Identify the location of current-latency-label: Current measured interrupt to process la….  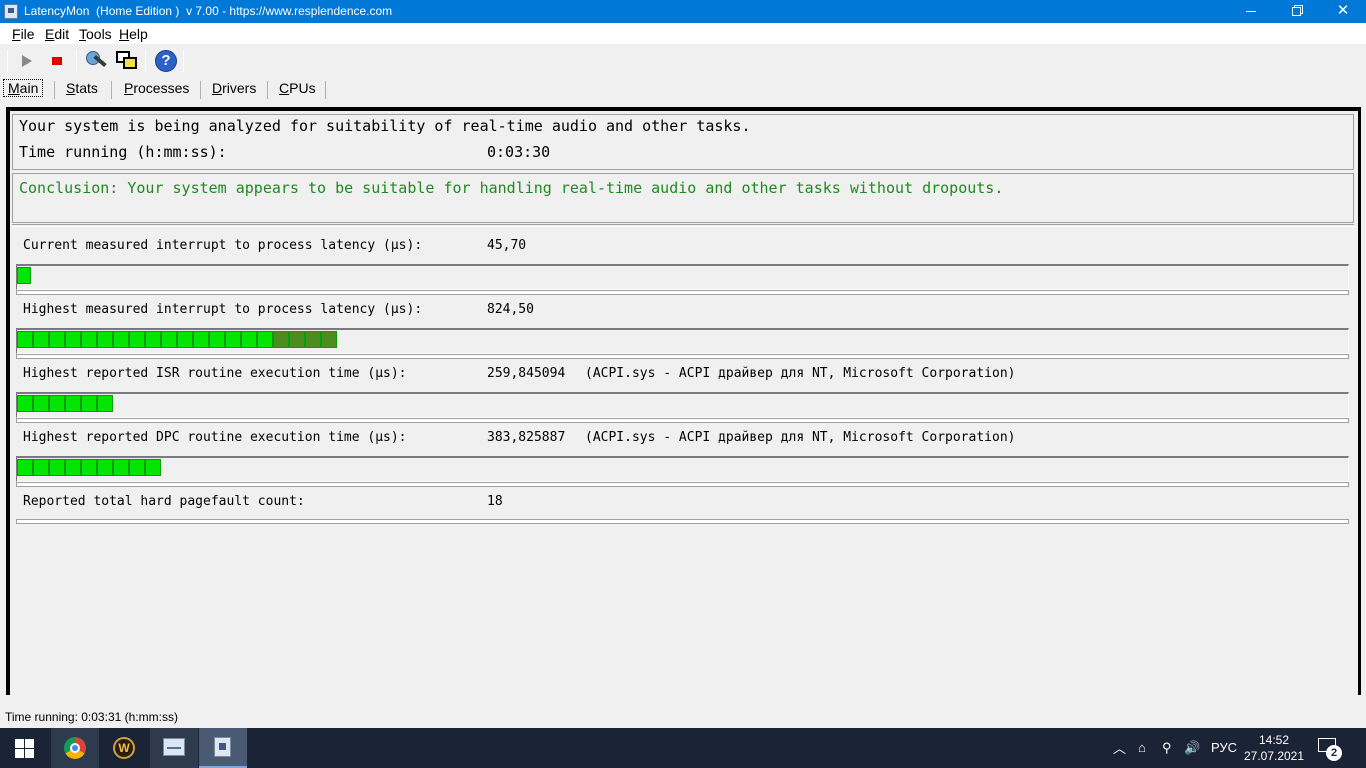
(223, 245).